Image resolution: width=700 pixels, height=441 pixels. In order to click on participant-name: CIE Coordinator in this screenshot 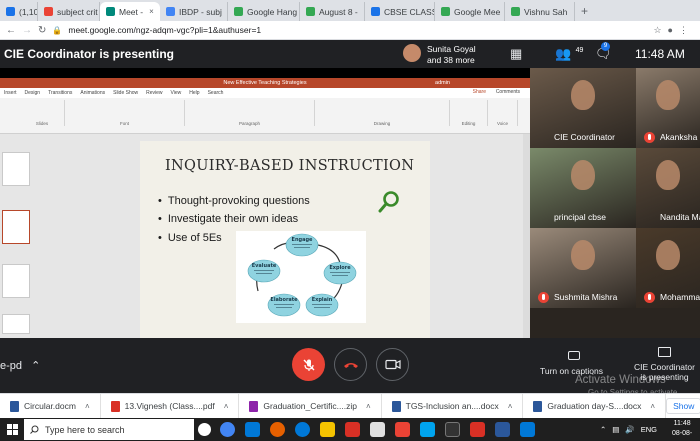, I will do `click(584, 137)`.